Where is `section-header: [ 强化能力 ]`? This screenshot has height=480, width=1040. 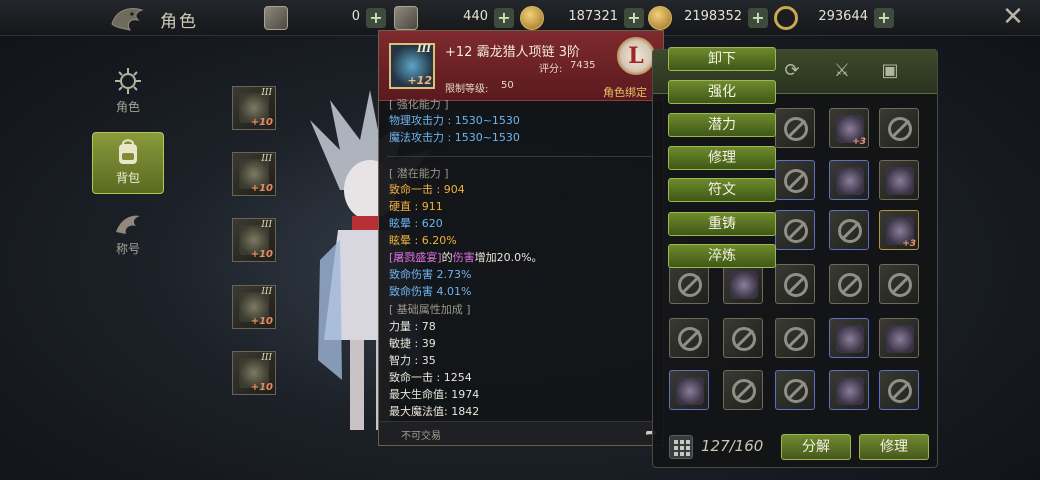 section-header: [ 强化能力 ] is located at coordinates (419, 104).